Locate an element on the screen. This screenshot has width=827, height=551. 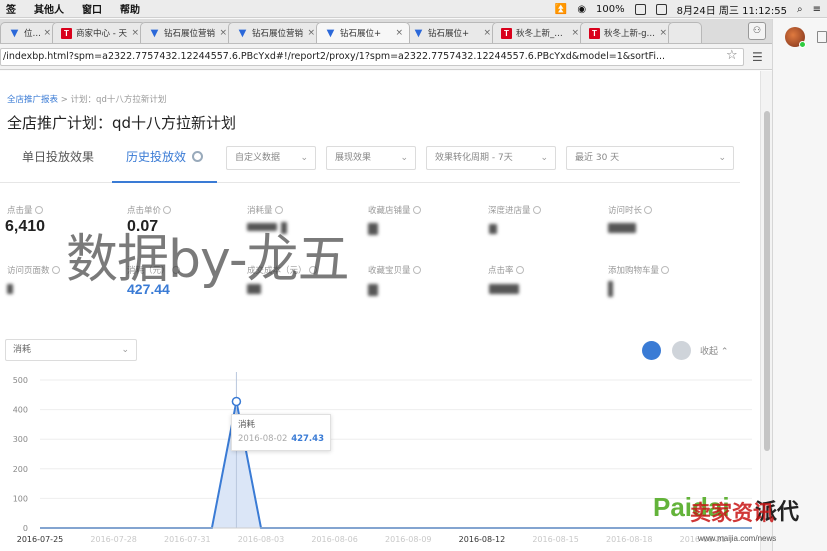
browser-tab-active: ▼ 钻石展位+ × is located at coordinates (363, 32).